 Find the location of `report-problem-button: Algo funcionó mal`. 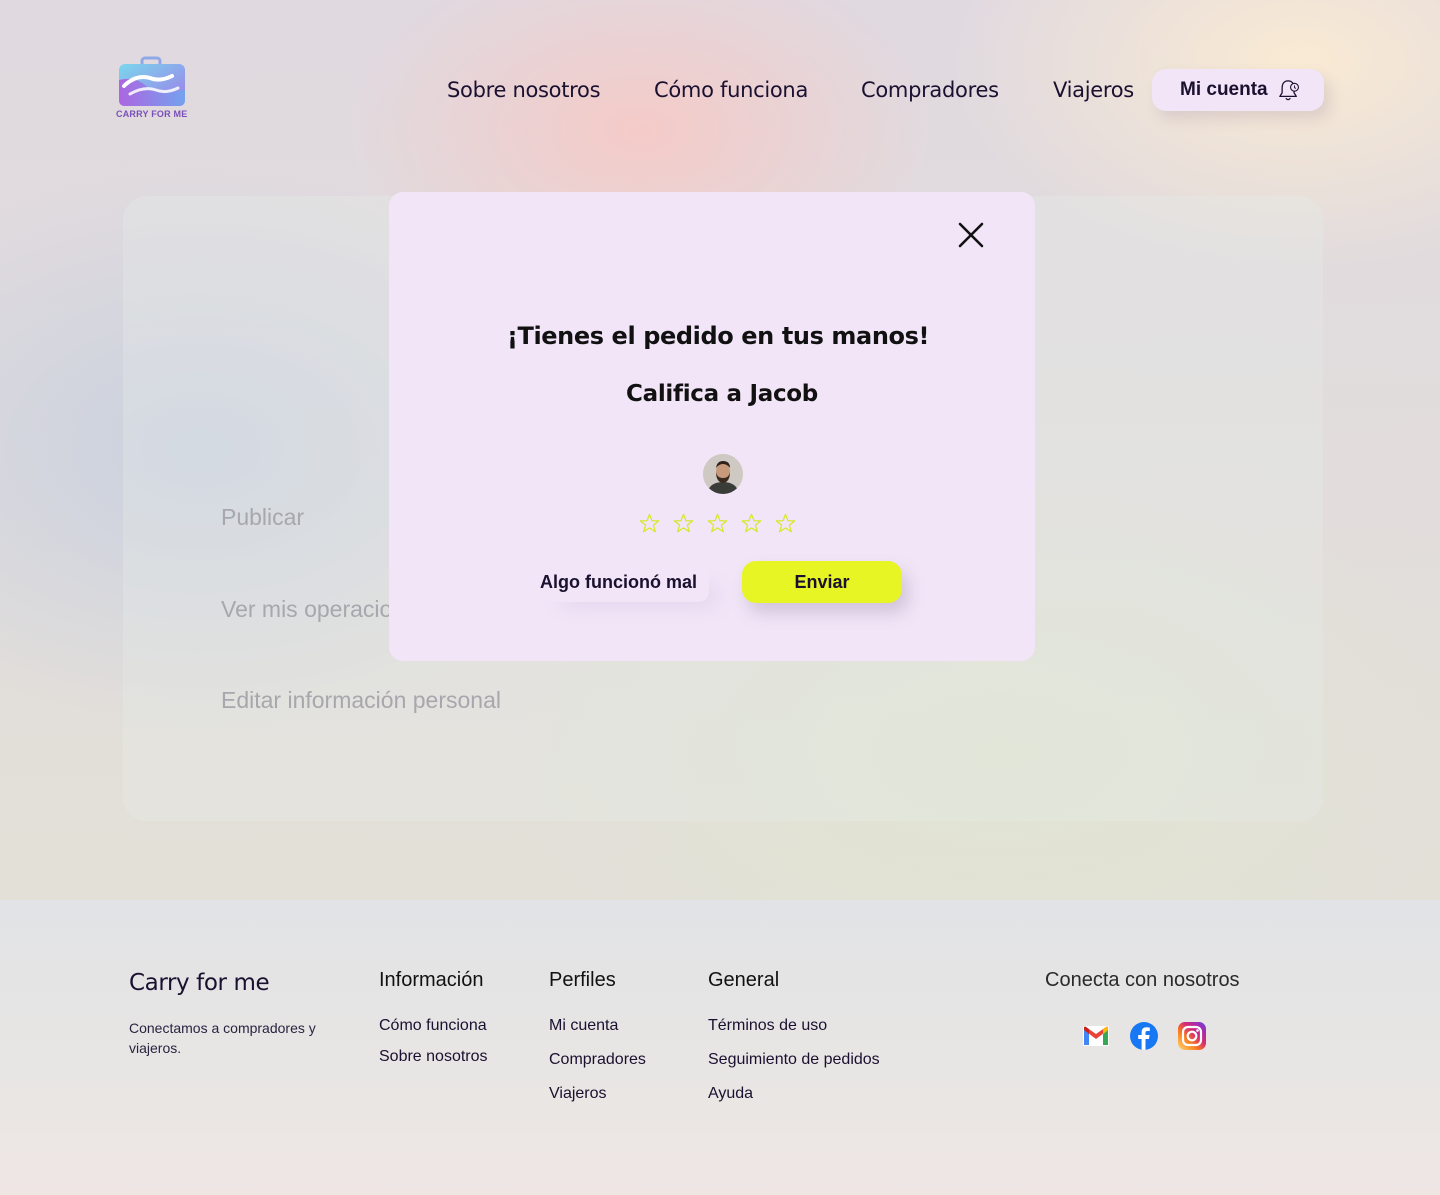

report-problem-button: Algo funcionó mal is located at coordinates (619, 582).